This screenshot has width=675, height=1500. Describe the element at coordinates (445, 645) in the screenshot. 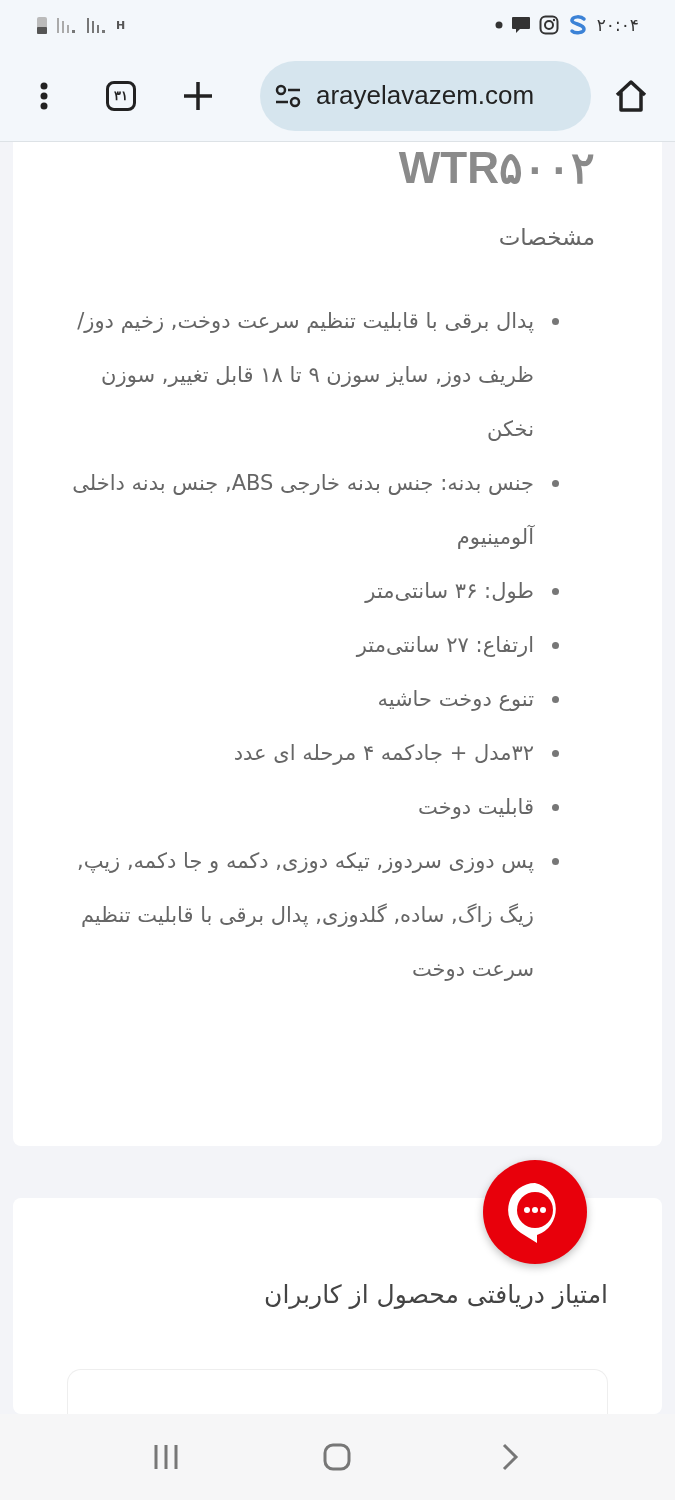

I see `spec-item: ارتفاع: ۲۷ سانتی‌متر` at that location.